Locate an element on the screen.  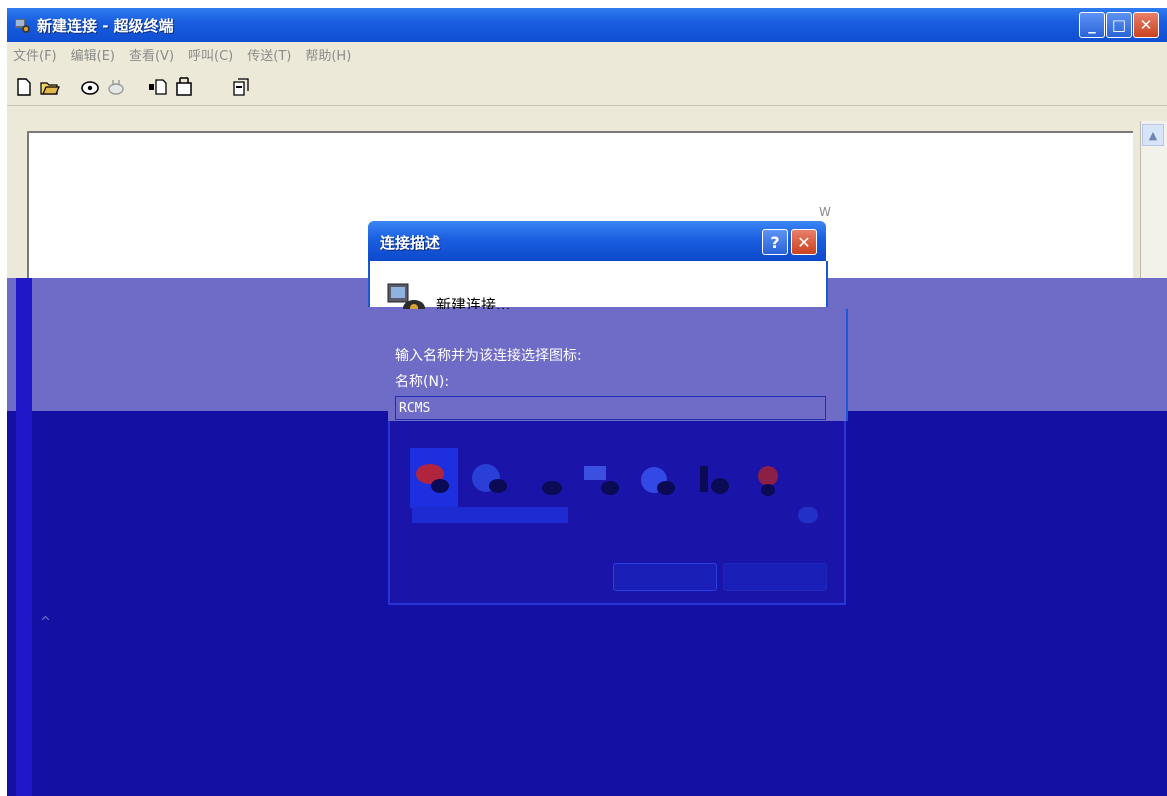
name-prompt: 输入名称并为该连接选择图标: is located at coordinates (488, 356).